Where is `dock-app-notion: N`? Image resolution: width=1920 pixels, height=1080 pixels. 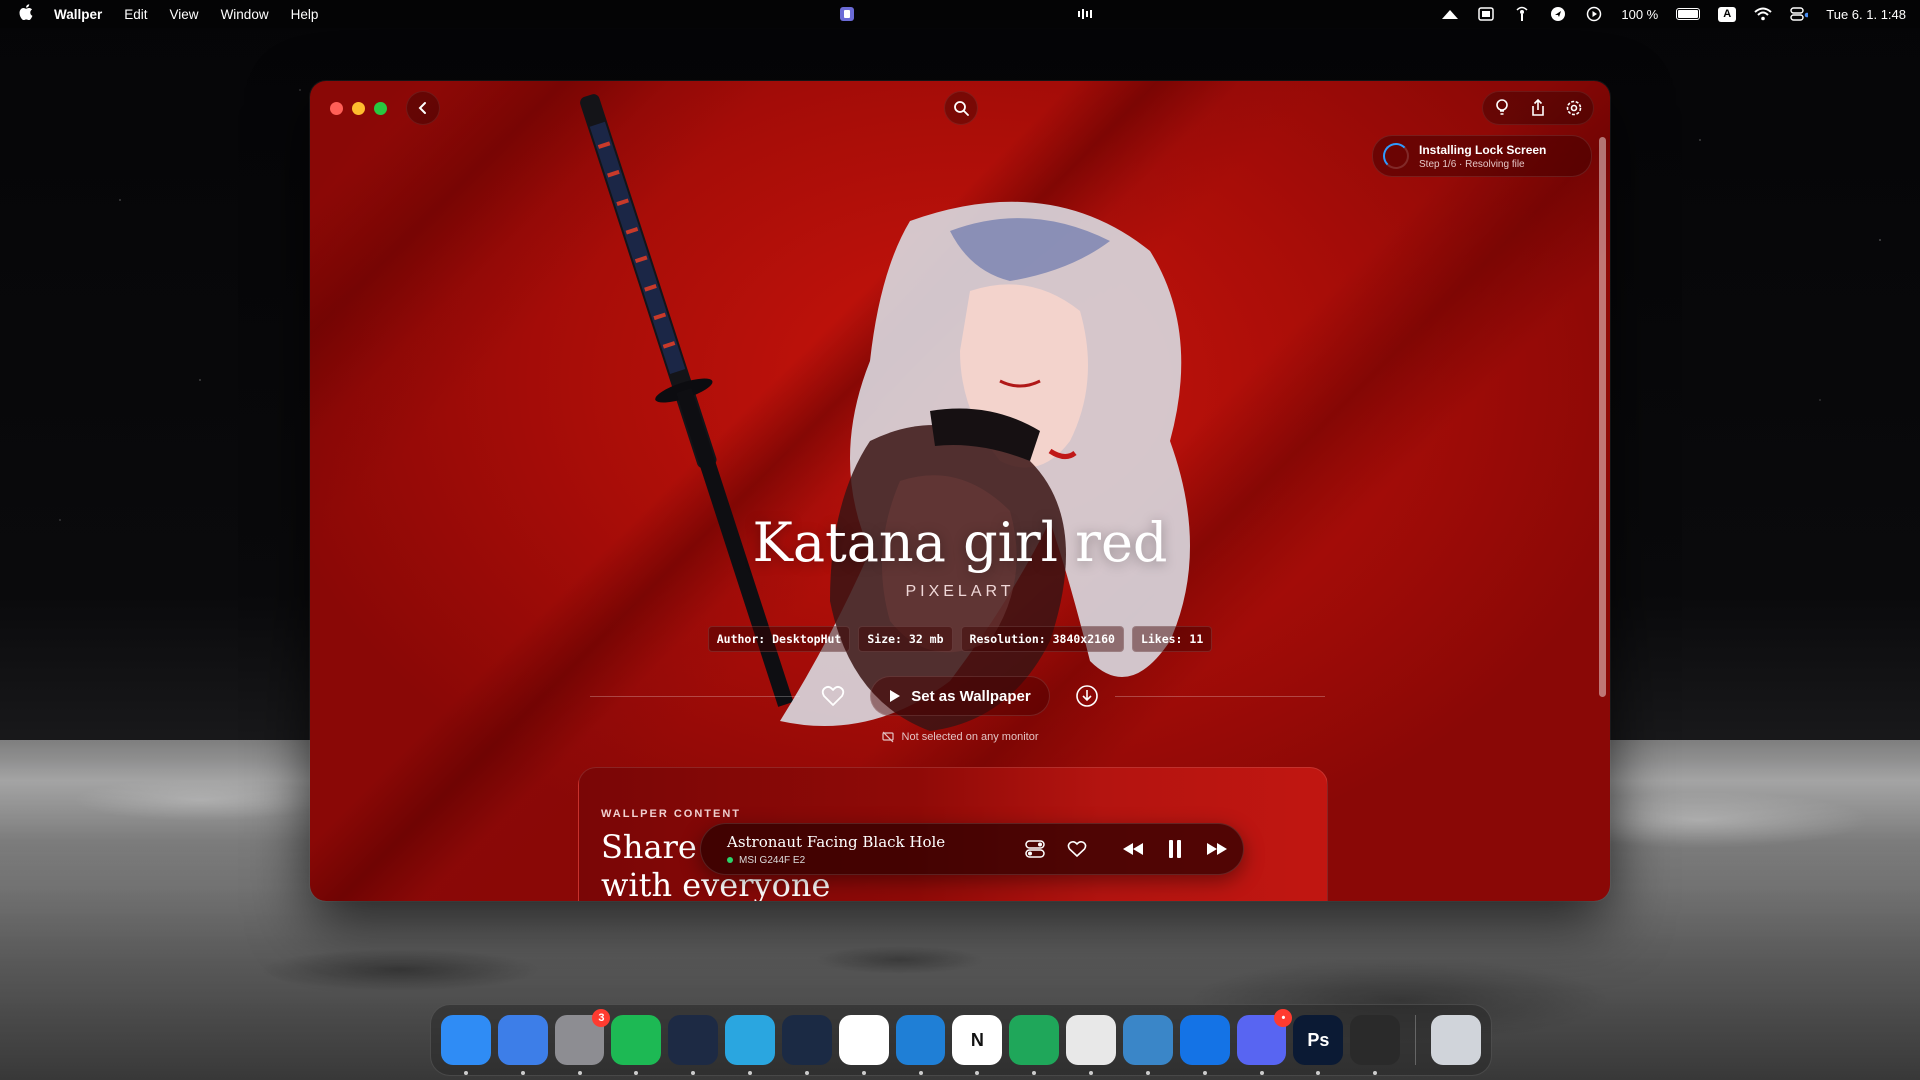
dock-app-notion: N is located at coordinates (977, 1045).